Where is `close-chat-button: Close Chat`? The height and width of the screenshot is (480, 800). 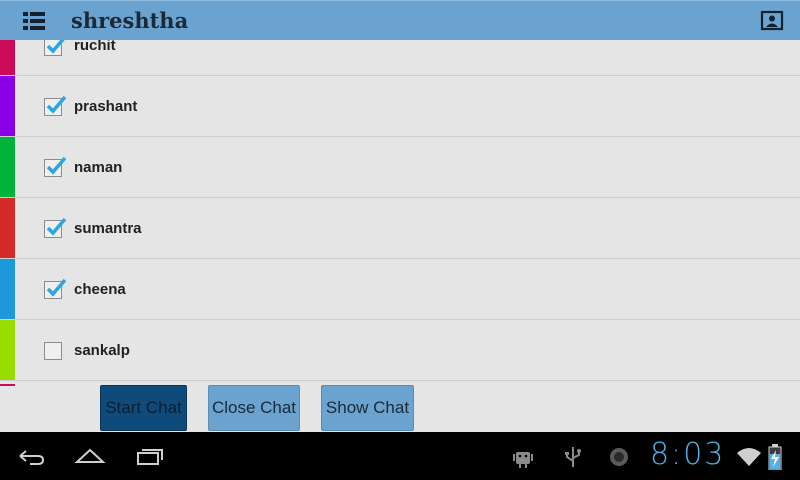 close-chat-button: Close Chat is located at coordinates (254, 408).